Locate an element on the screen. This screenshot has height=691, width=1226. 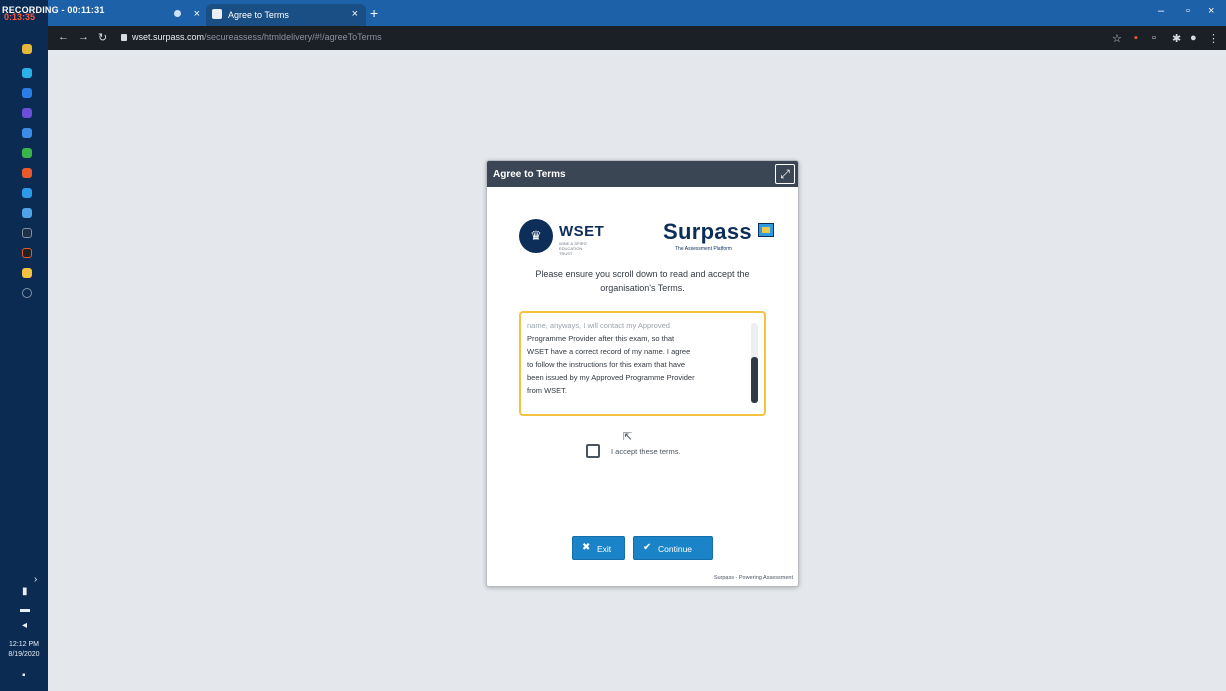
checkmark-icon: ✔ is located at coordinates (647, 547).